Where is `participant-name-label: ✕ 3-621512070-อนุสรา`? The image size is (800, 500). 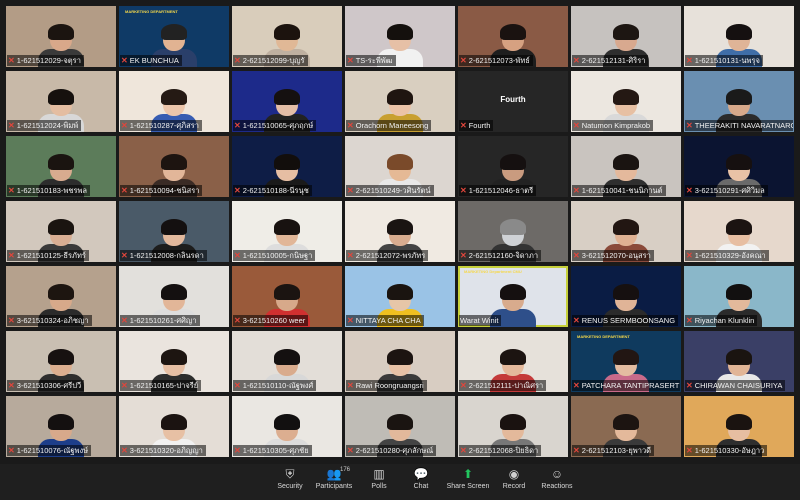 participant-name-label: ✕ 3-621512070-อนุสรา is located at coordinates (613, 255).